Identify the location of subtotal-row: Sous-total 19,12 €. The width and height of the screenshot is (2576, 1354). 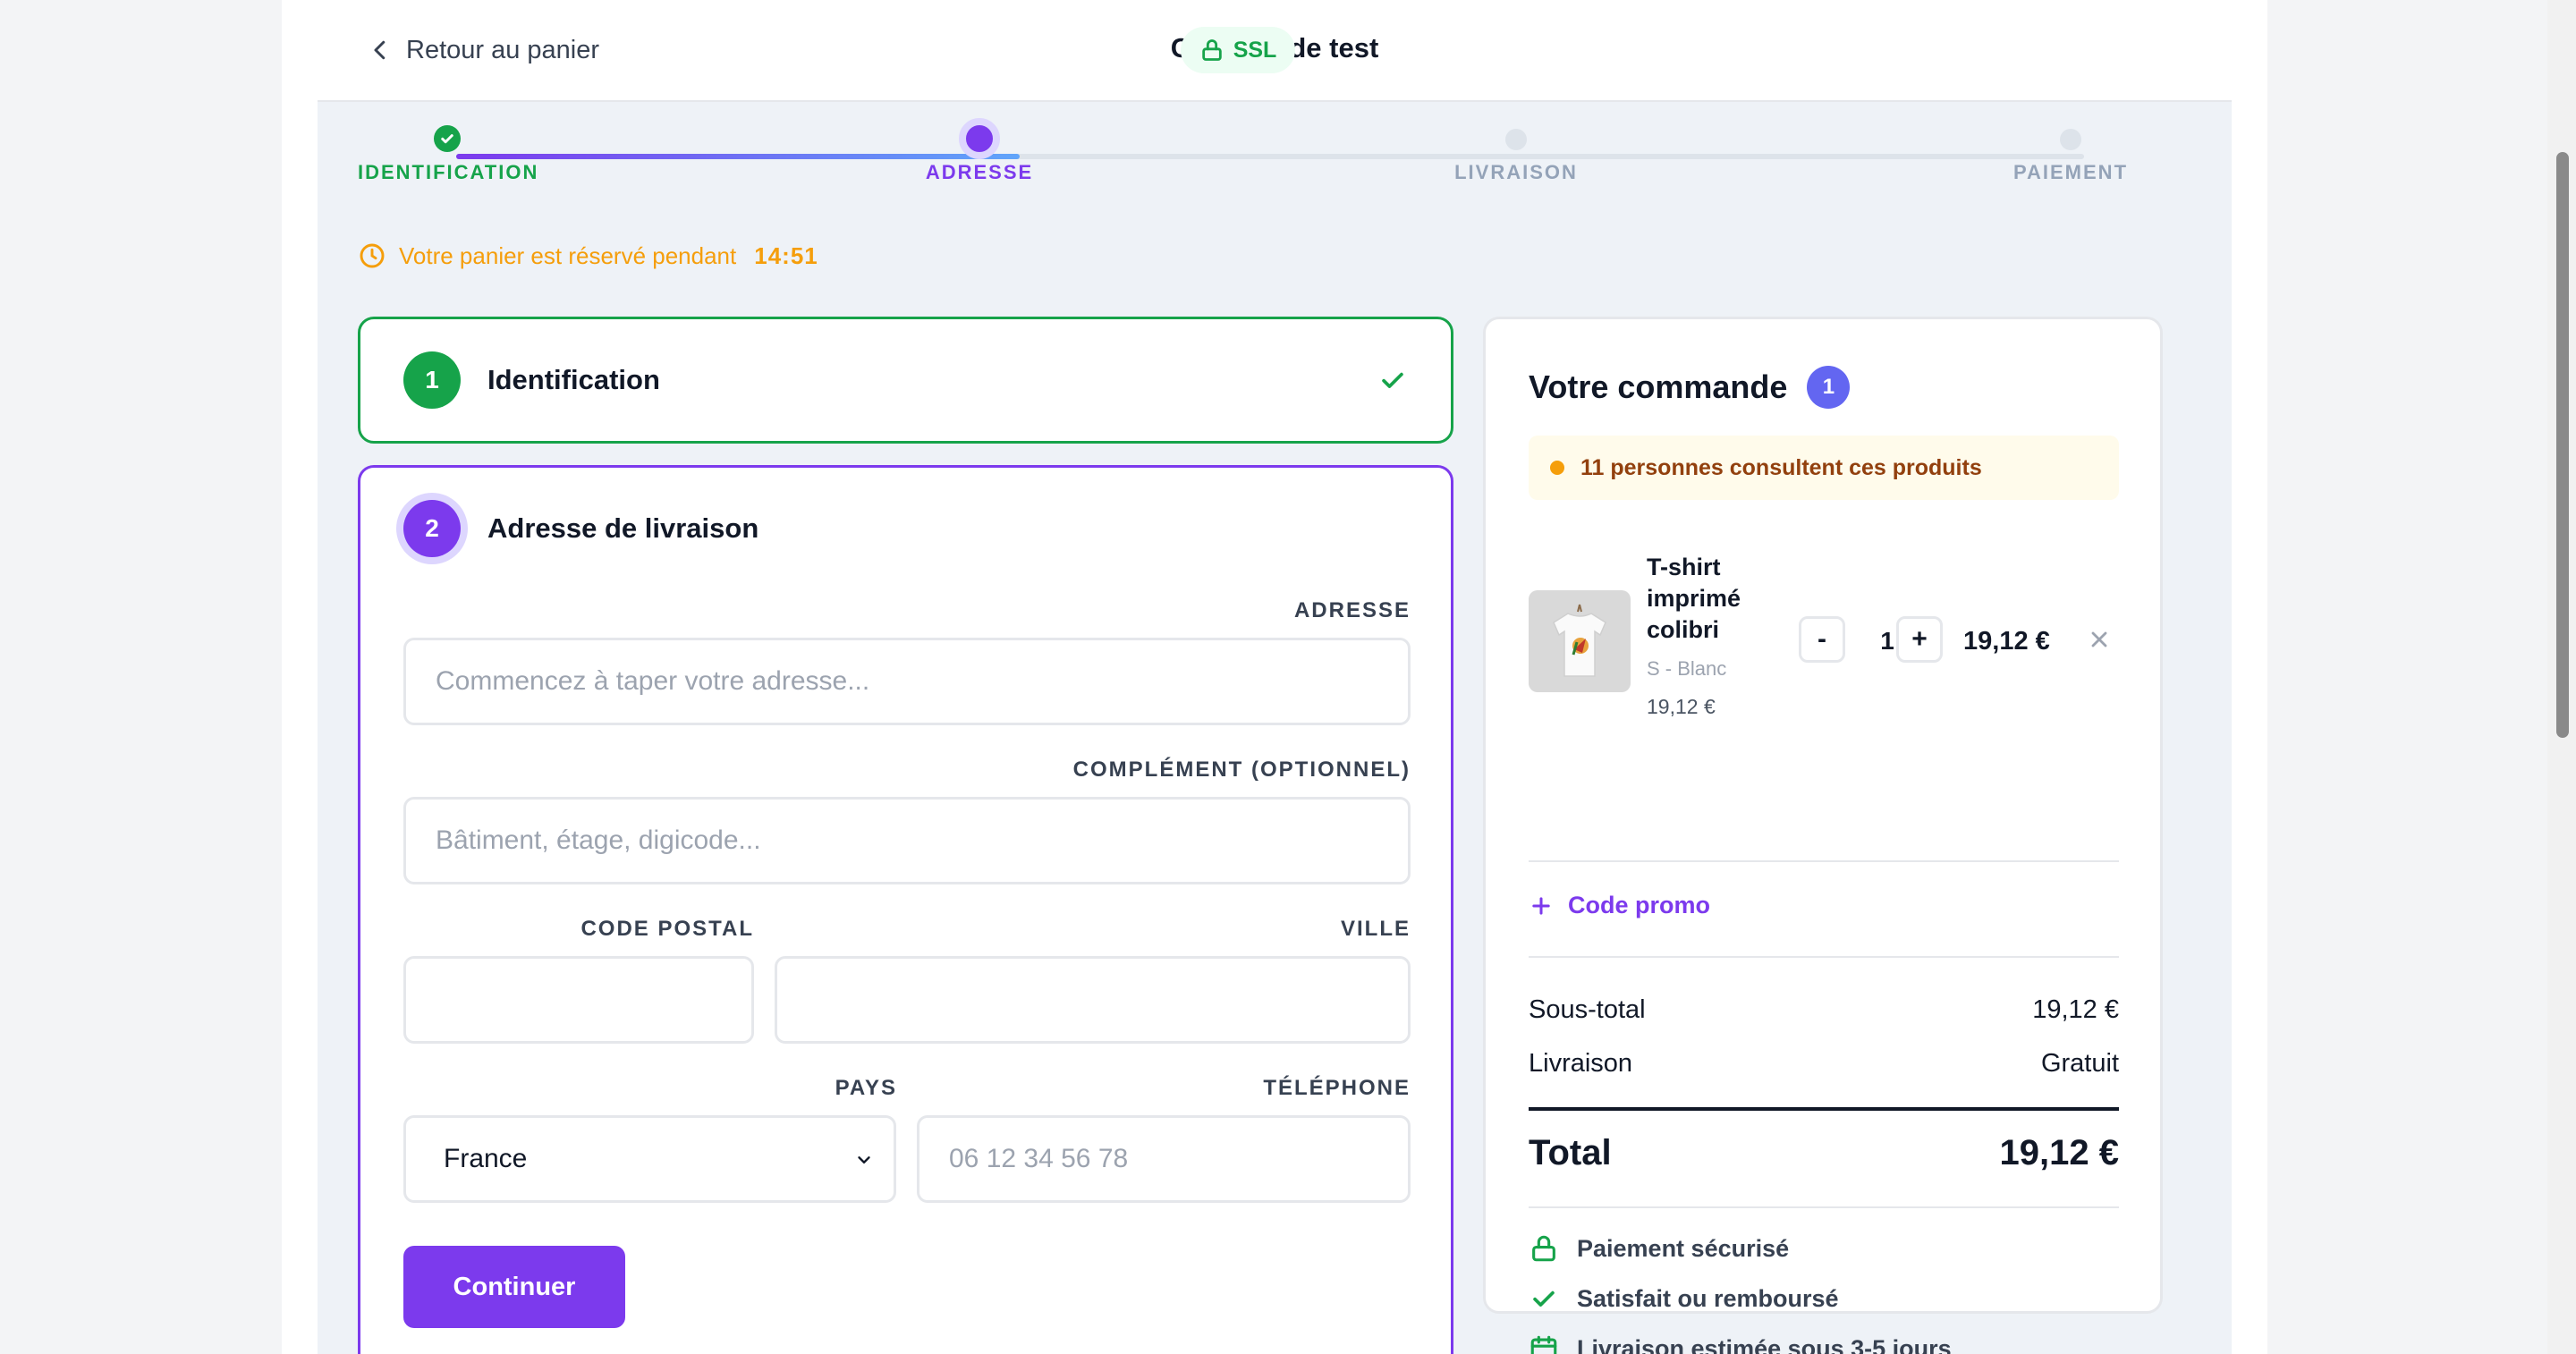
(1824, 1010).